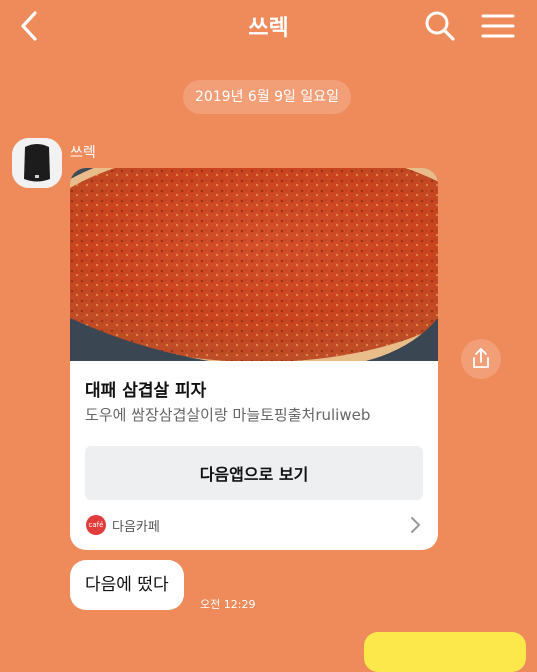 The height and width of the screenshot is (672, 537). I want to click on search-icon, so click(440, 26).